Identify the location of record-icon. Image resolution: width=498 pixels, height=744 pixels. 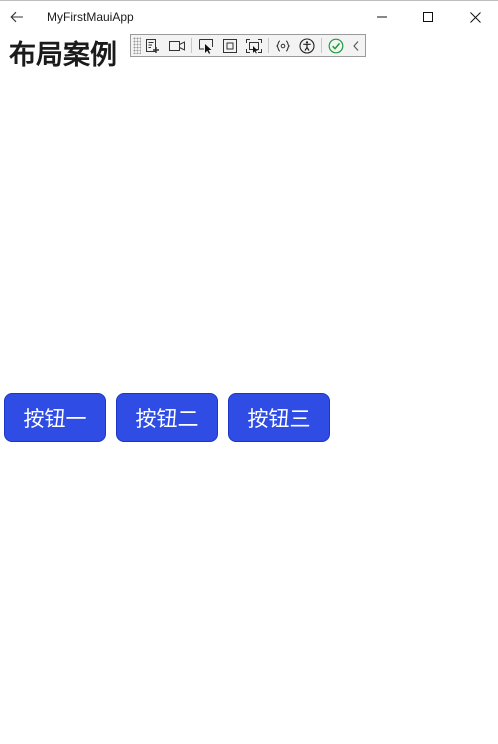
(177, 45).